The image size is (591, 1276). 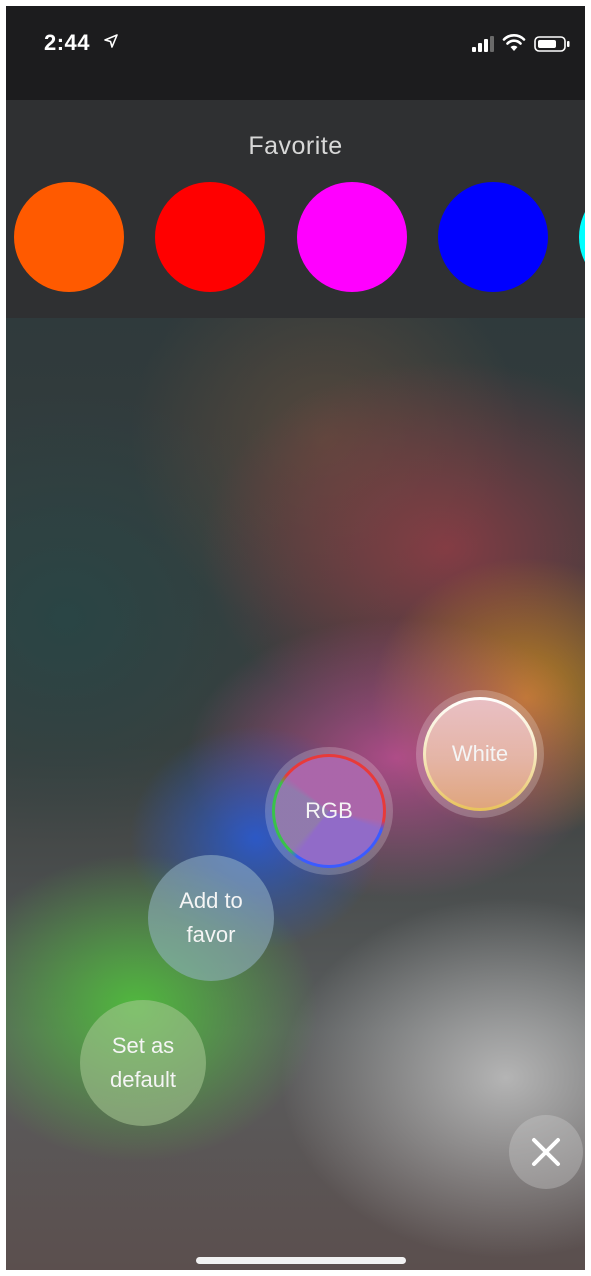 I want to click on status-bar: 2:44, so click(x=295, y=53).